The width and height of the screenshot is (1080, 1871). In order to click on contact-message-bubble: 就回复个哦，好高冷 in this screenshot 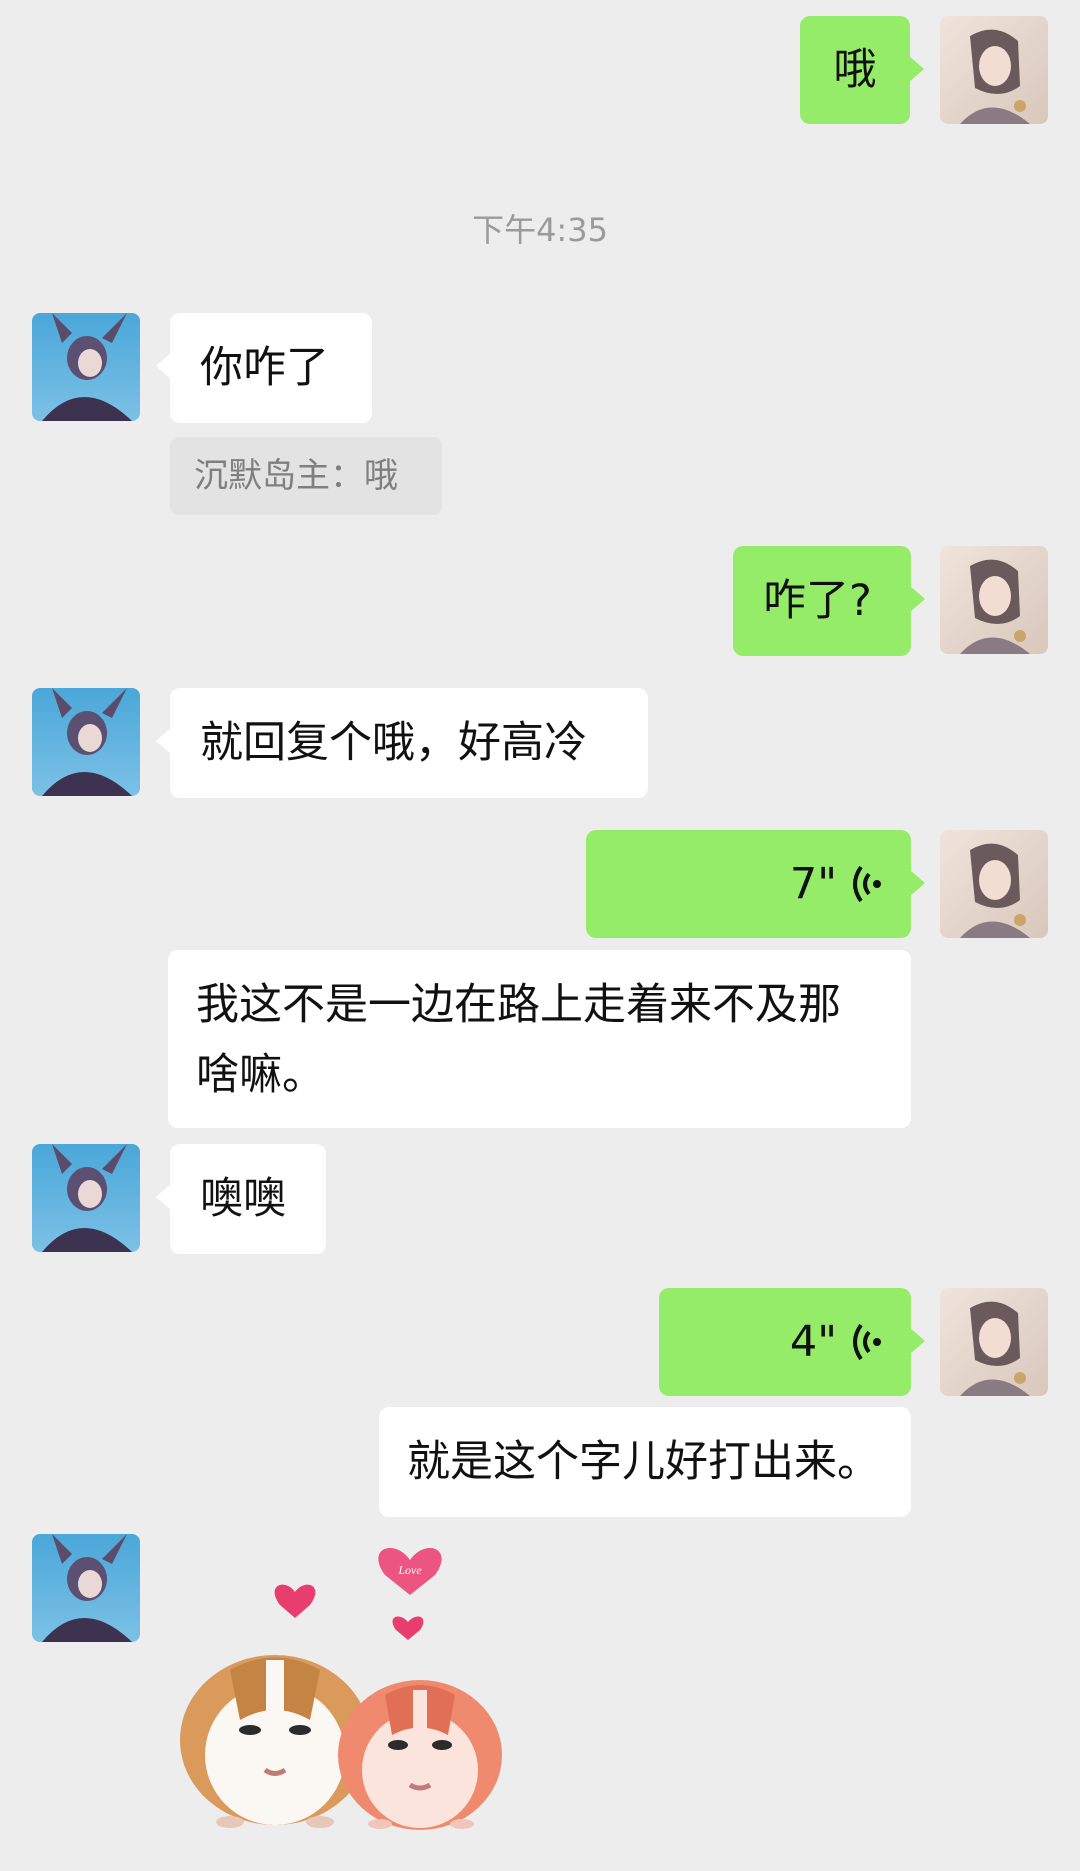, I will do `click(402, 743)`.